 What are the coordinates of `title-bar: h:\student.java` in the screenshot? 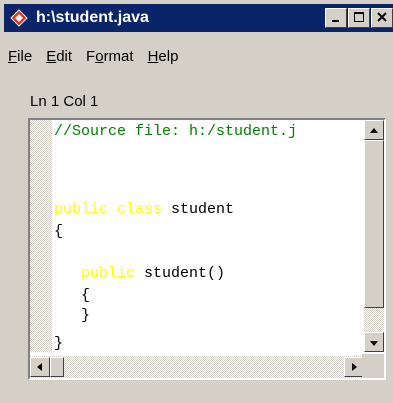 It's located at (198, 18).